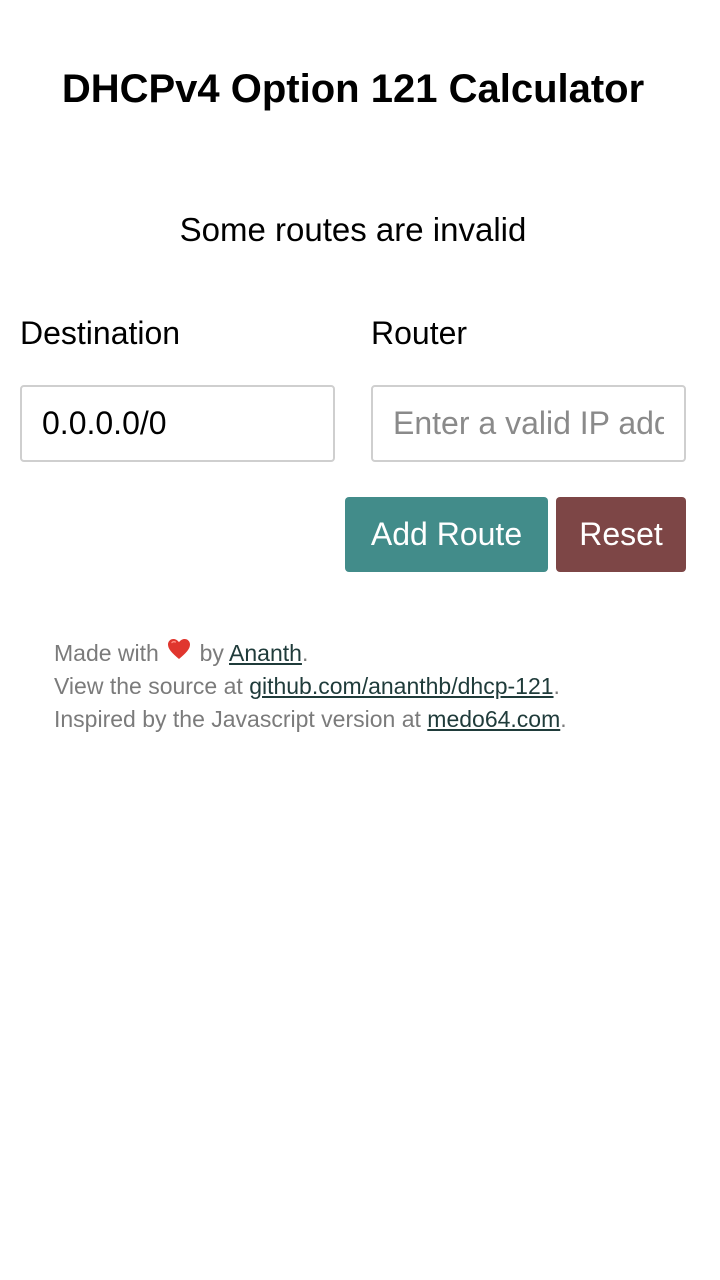 Image resolution: width=720 pixels, height=1280 pixels. I want to click on line1-period: ., so click(305, 653).